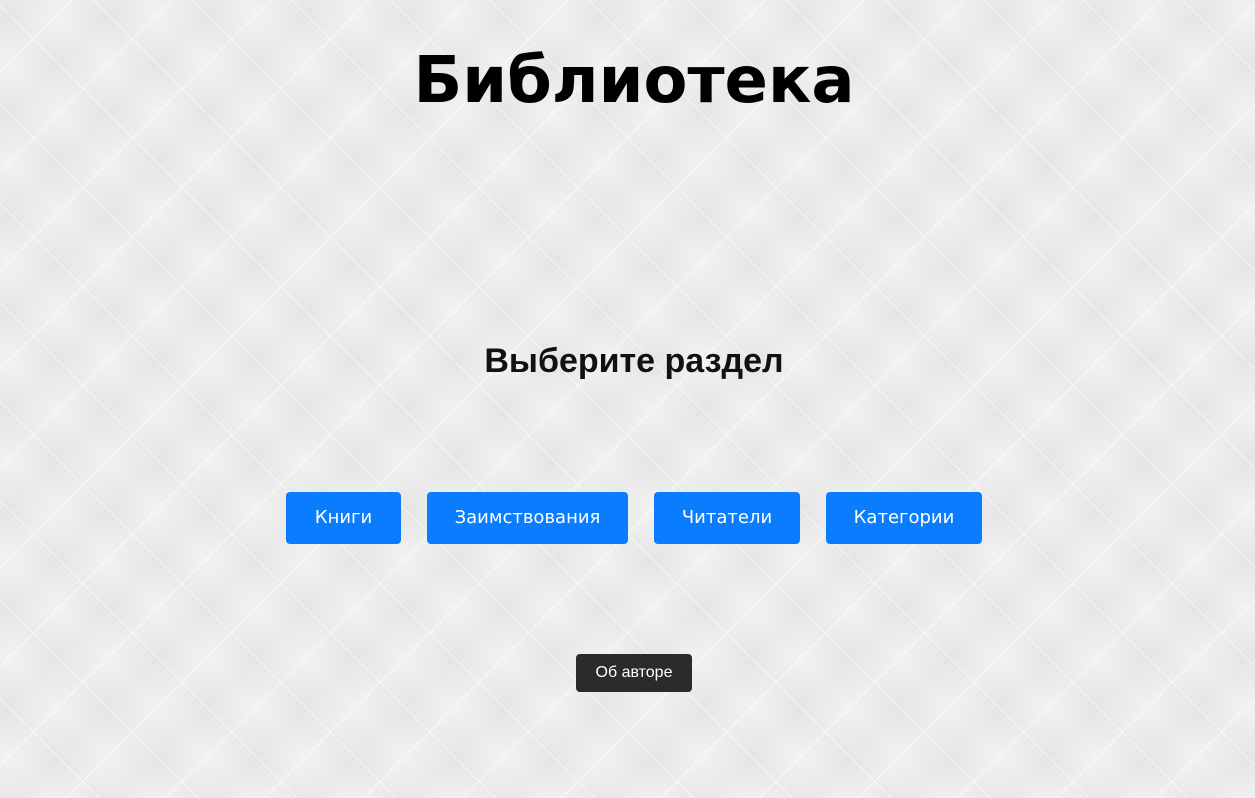 The width and height of the screenshot is (1255, 798). Describe the element at coordinates (634, 673) in the screenshot. I see `about-author-button: Об авторе` at that location.